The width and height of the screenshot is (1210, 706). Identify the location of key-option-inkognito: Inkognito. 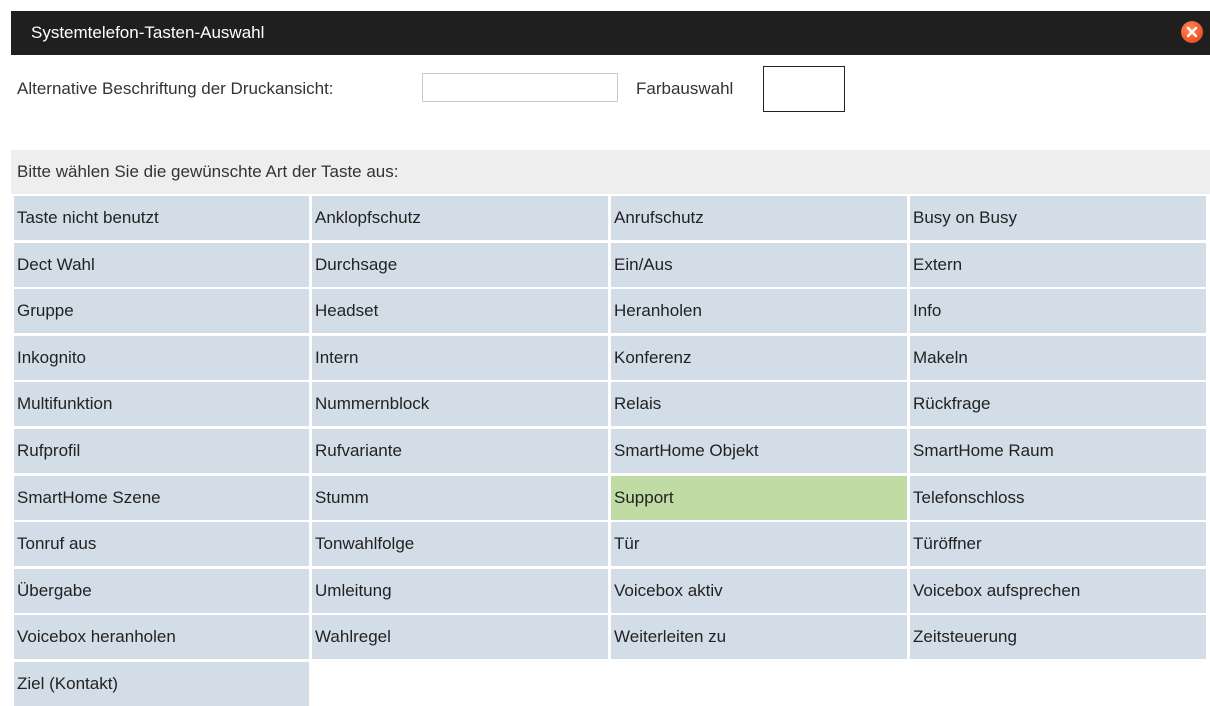
(161, 357).